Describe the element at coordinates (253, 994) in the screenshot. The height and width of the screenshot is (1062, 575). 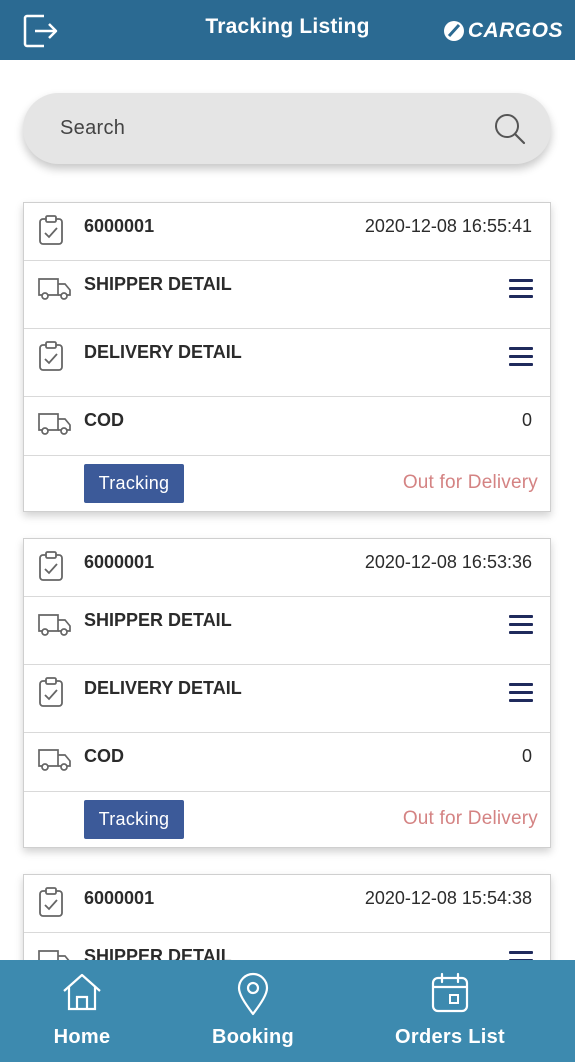
I see `location-pin-icon` at that location.